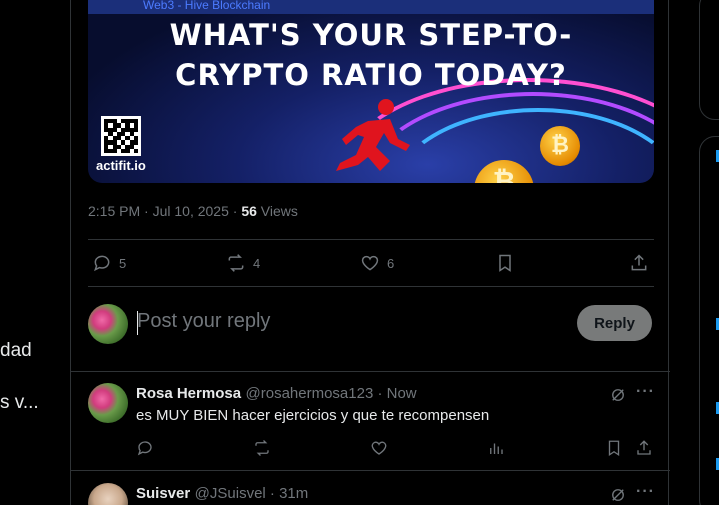 The width and height of the screenshot is (719, 505). What do you see at coordinates (207, 6) in the screenshot?
I see `image-tag: Web3 - Hive Blockchain` at bounding box center [207, 6].